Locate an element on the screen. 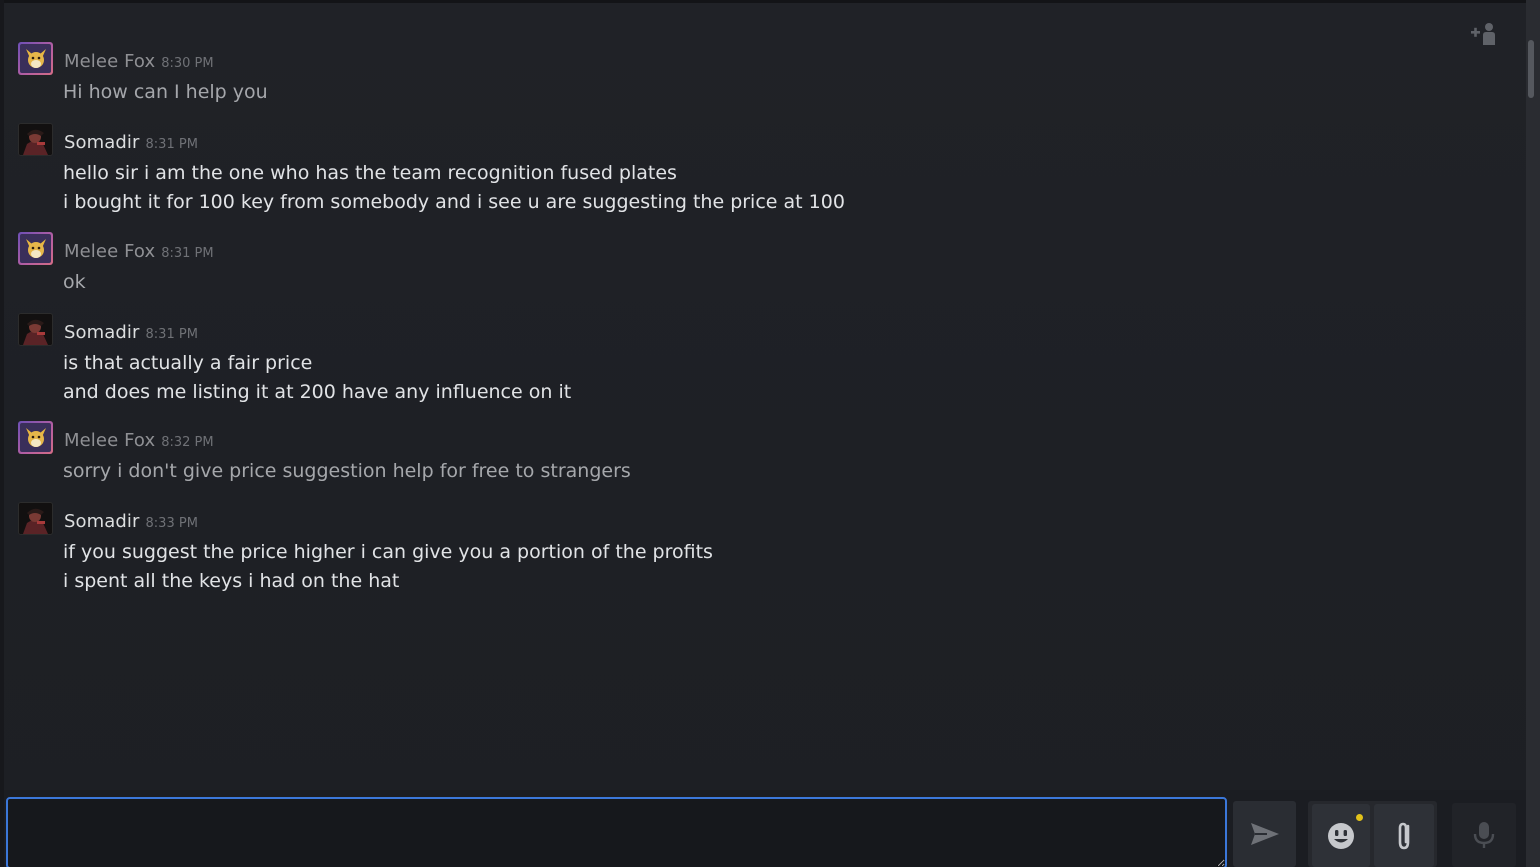 This screenshot has height=867, width=1540. message-body: Hi how can I help you is located at coordinates (165, 92).